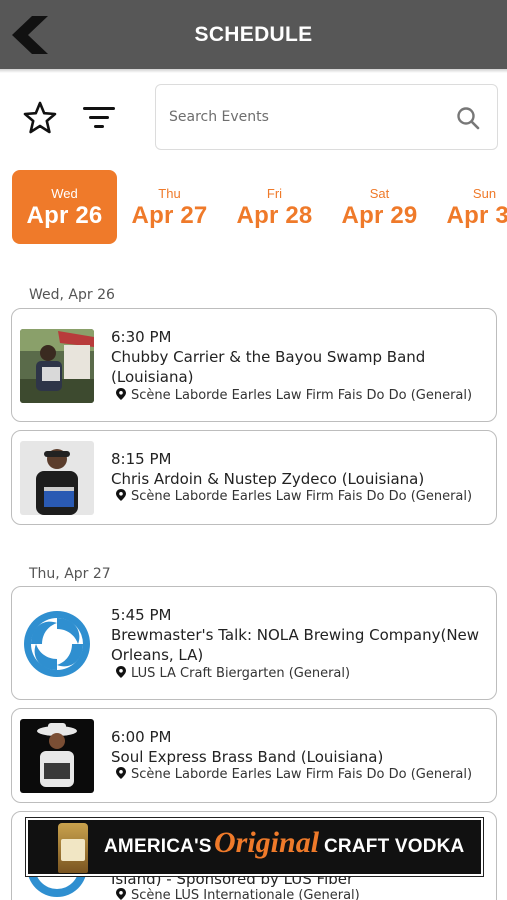 This screenshot has height=900, width=507. What do you see at coordinates (64, 193) in the screenshot?
I see `date-day-label: Wed` at bounding box center [64, 193].